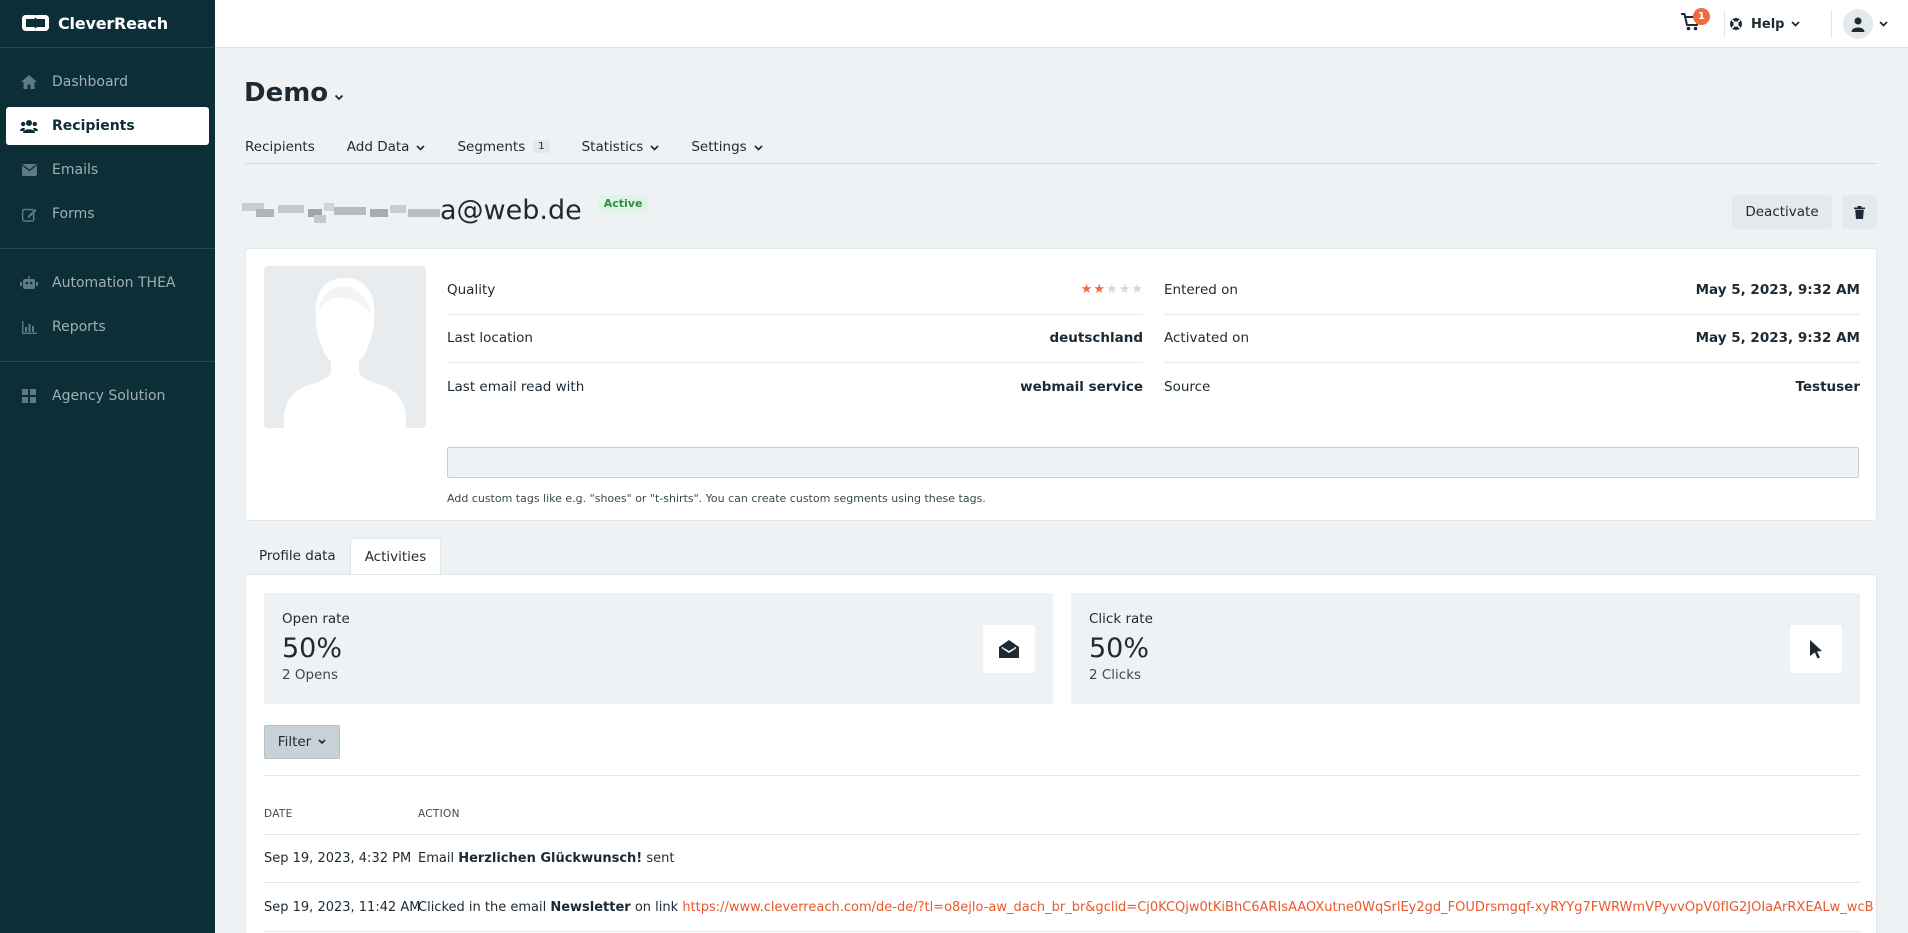 The width and height of the screenshot is (1908, 933). What do you see at coordinates (73, 214) in the screenshot?
I see `sidebar-item-label: Forms` at bounding box center [73, 214].